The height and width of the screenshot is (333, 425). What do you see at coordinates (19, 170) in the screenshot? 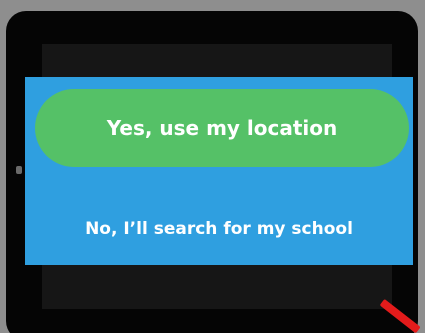
I see `side-indicator-icon` at bounding box center [19, 170].